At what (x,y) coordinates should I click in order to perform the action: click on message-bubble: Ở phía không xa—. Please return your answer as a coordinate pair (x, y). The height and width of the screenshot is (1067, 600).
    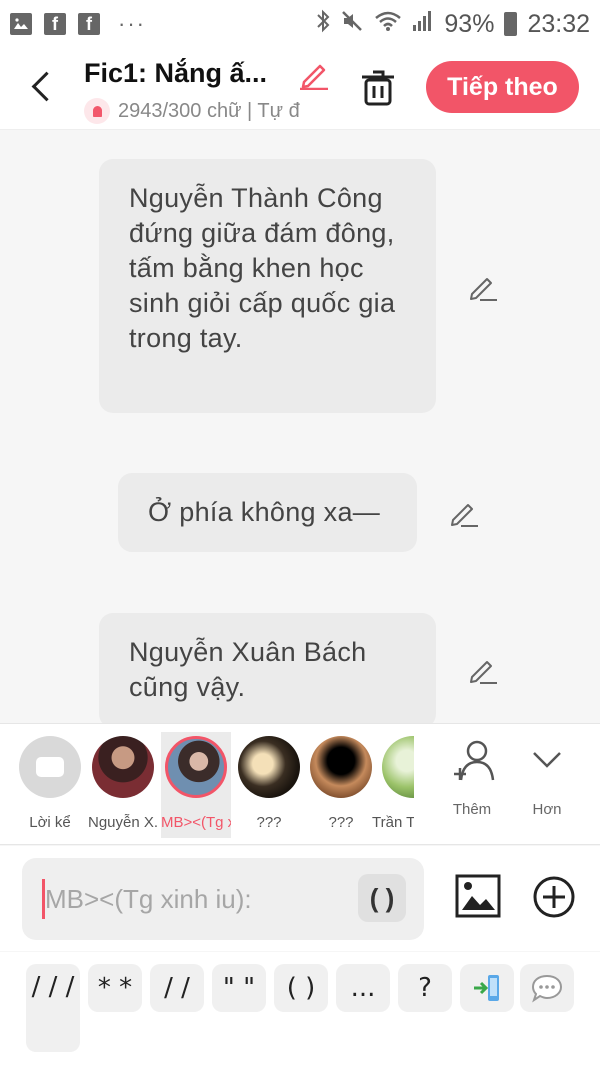
    Looking at the image, I should click on (267, 512).